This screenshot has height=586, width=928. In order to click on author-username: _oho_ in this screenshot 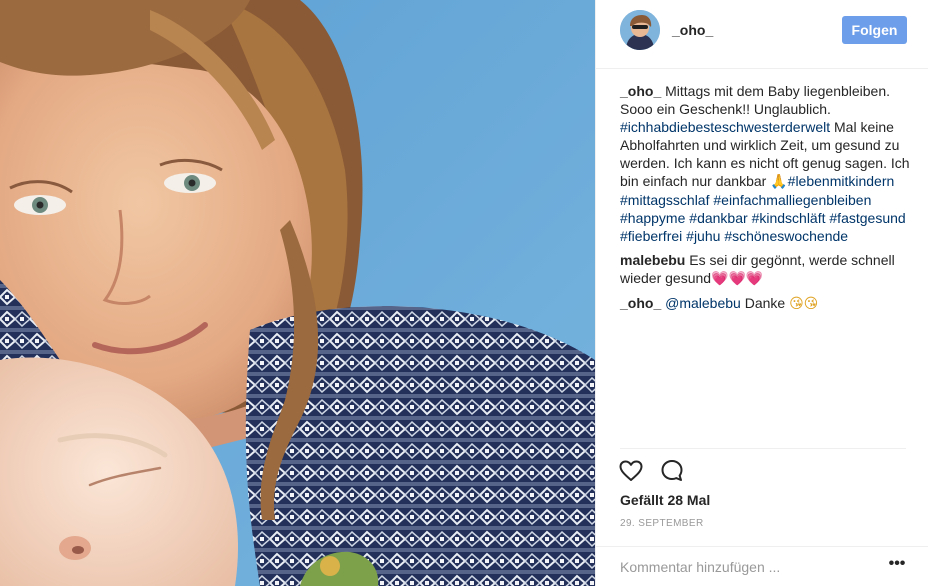, I will do `click(692, 30)`.